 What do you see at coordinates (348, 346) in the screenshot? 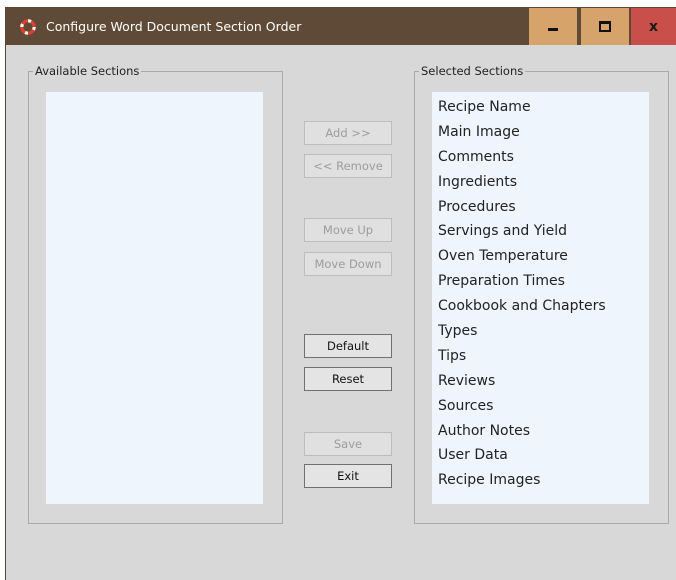
I see `default-button: Default` at bounding box center [348, 346].